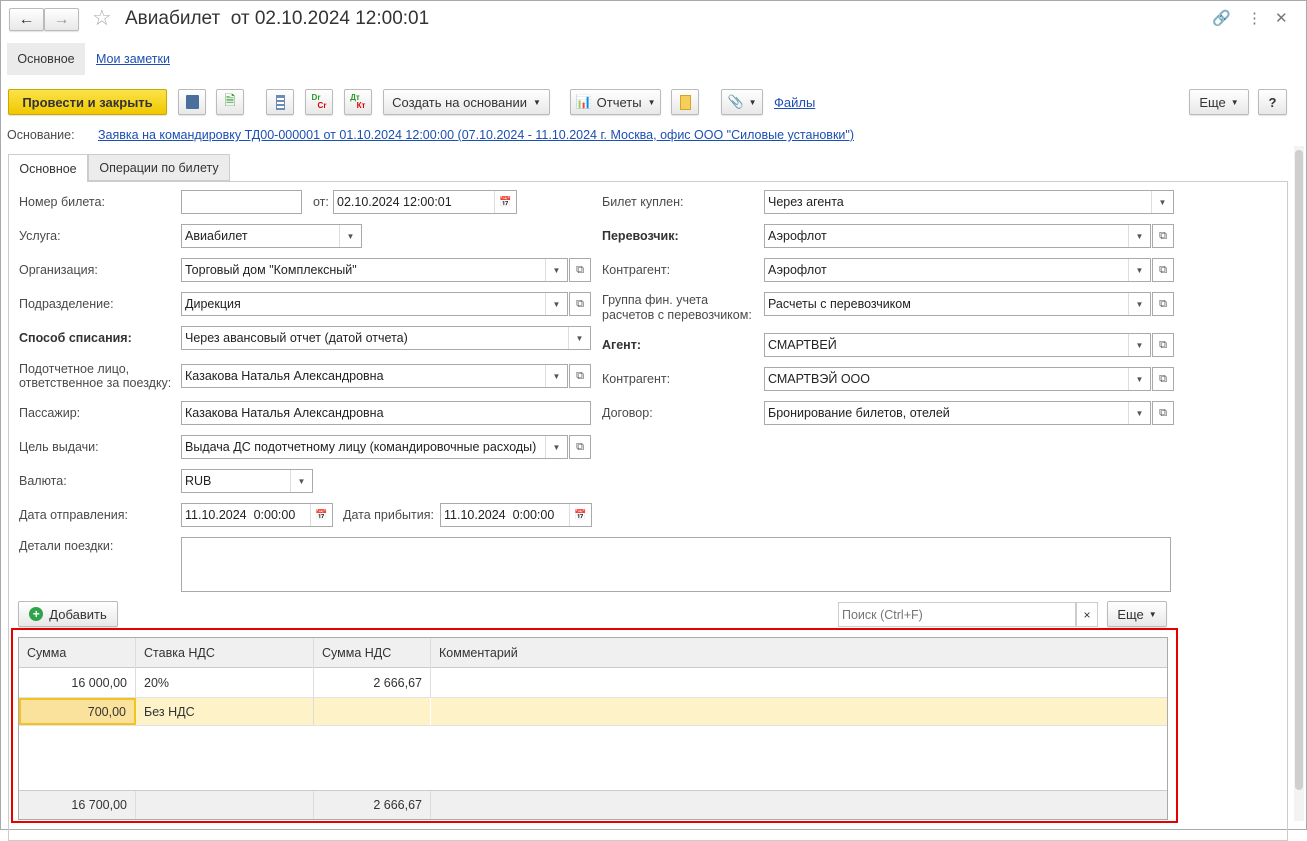 This screenshot has height=841, width=1307. Describe the element at coordinates (257, 515) in the screenshot. I see `depart-date-input: 11.10.2024 0:00:00 📅` at that location.